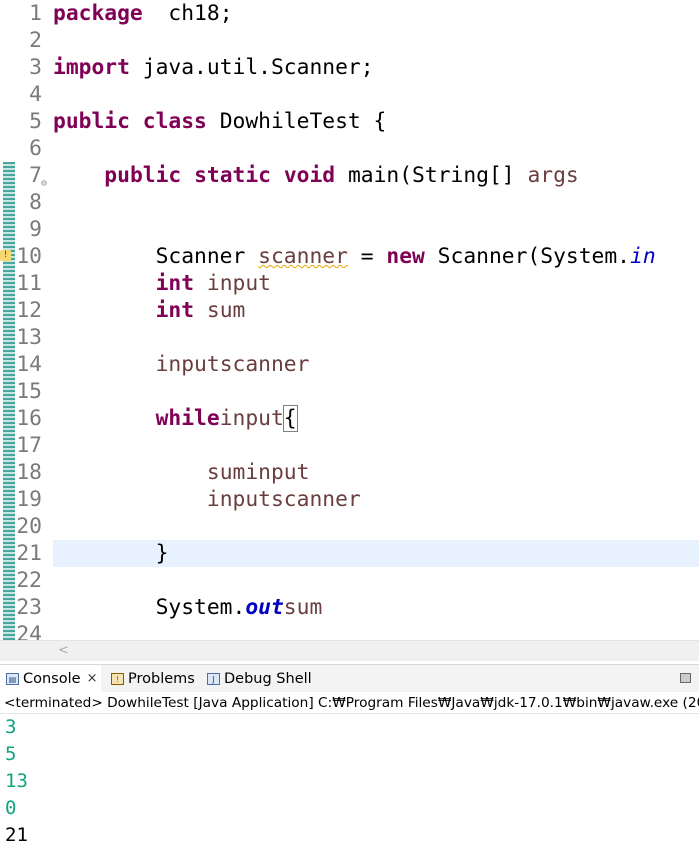  I want to click on code-line: 3 import java.util.Scanner;, so click(349, 67).